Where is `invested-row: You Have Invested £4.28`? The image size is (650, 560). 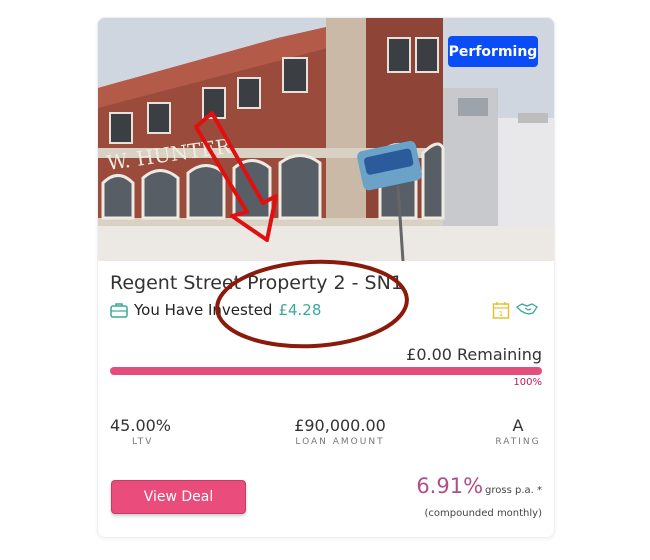 invested-row: You Have Invested £4.28 is located at coordinates (215, 310).